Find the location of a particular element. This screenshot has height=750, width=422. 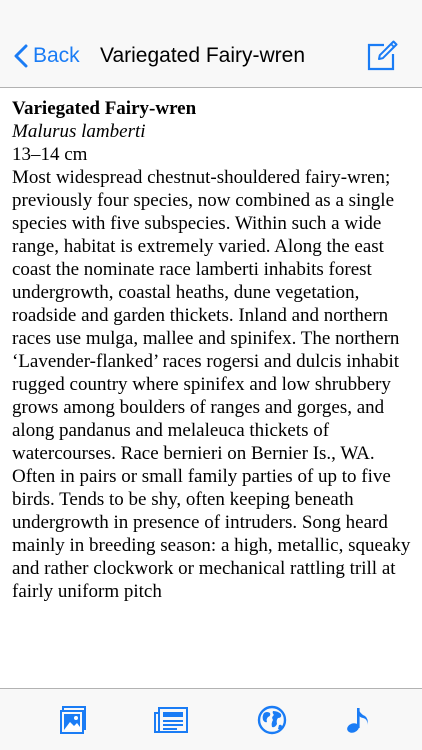

article-icon is located at coordinates (171, 720).